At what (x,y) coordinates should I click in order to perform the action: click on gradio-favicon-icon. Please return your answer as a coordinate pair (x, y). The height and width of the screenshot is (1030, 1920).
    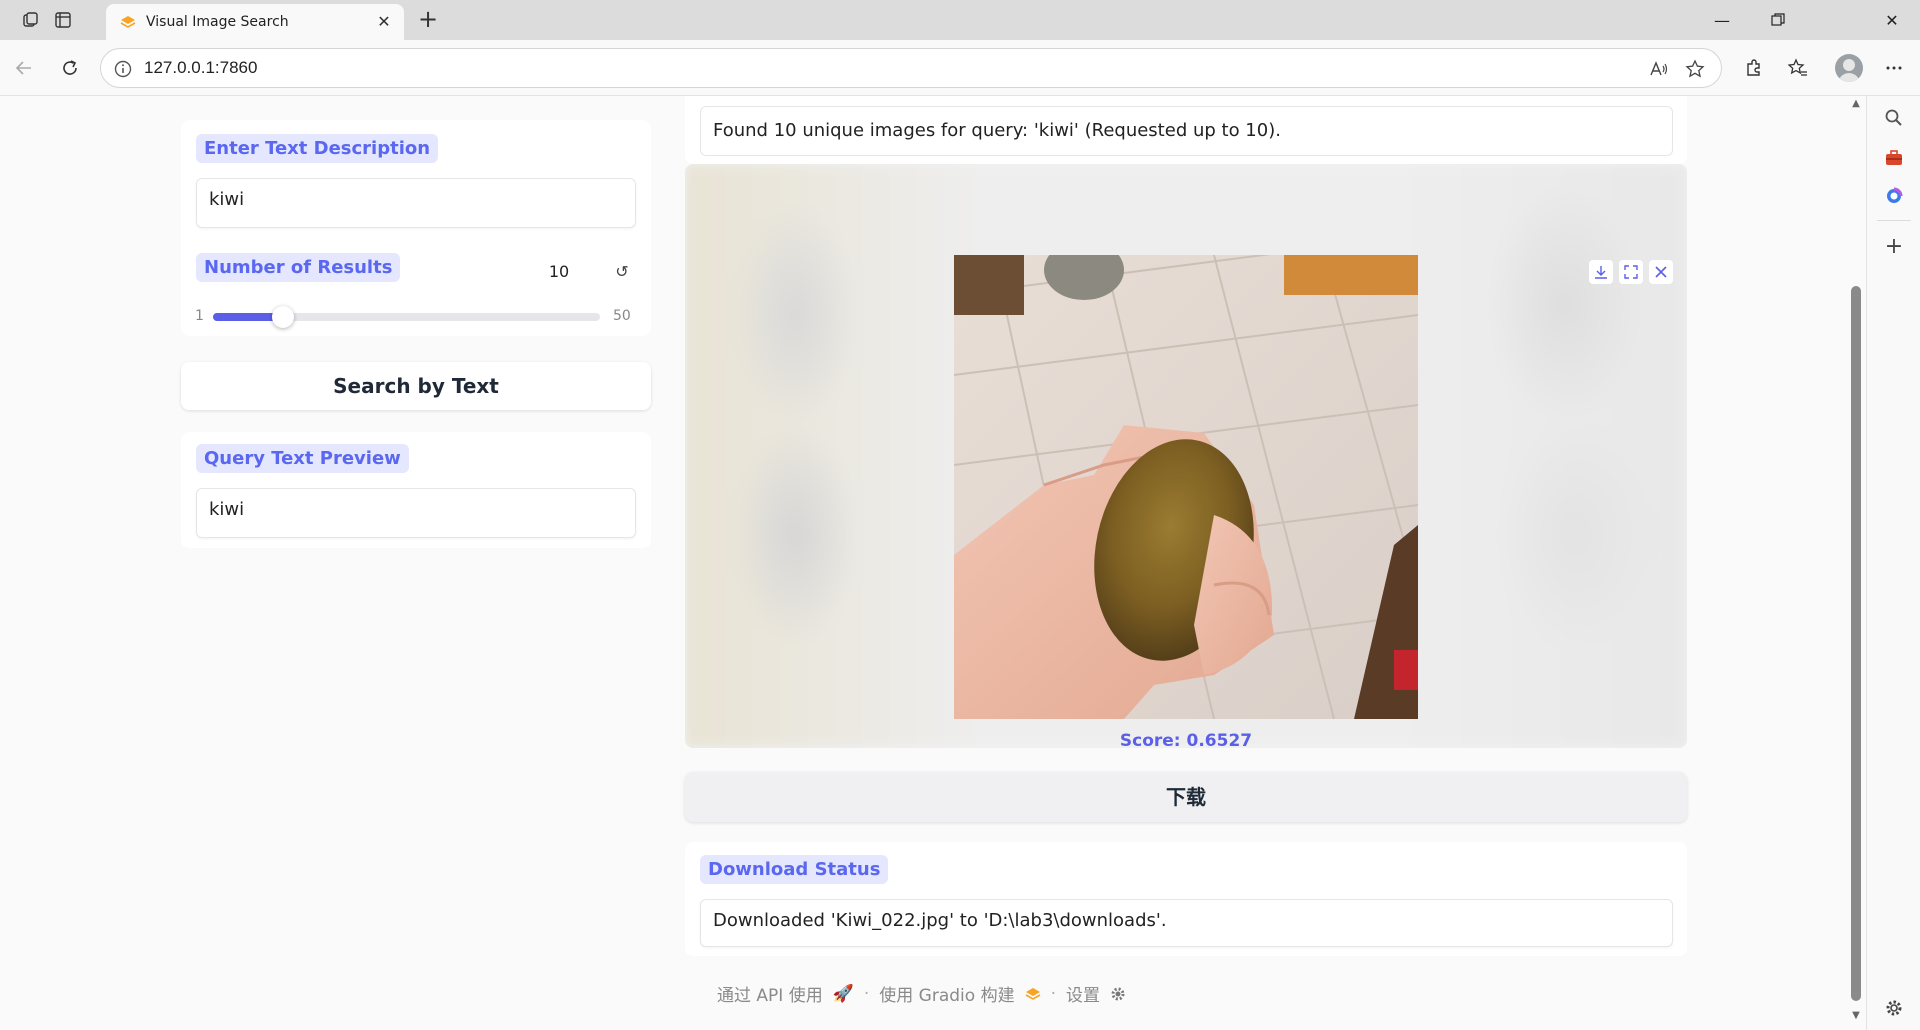
    Looking at the image, I should click on (128, 22).